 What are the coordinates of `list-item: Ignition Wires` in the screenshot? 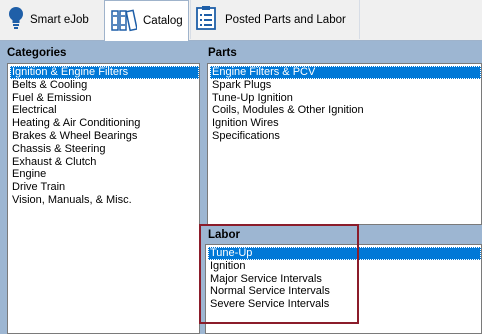 It's located at (345, 123).